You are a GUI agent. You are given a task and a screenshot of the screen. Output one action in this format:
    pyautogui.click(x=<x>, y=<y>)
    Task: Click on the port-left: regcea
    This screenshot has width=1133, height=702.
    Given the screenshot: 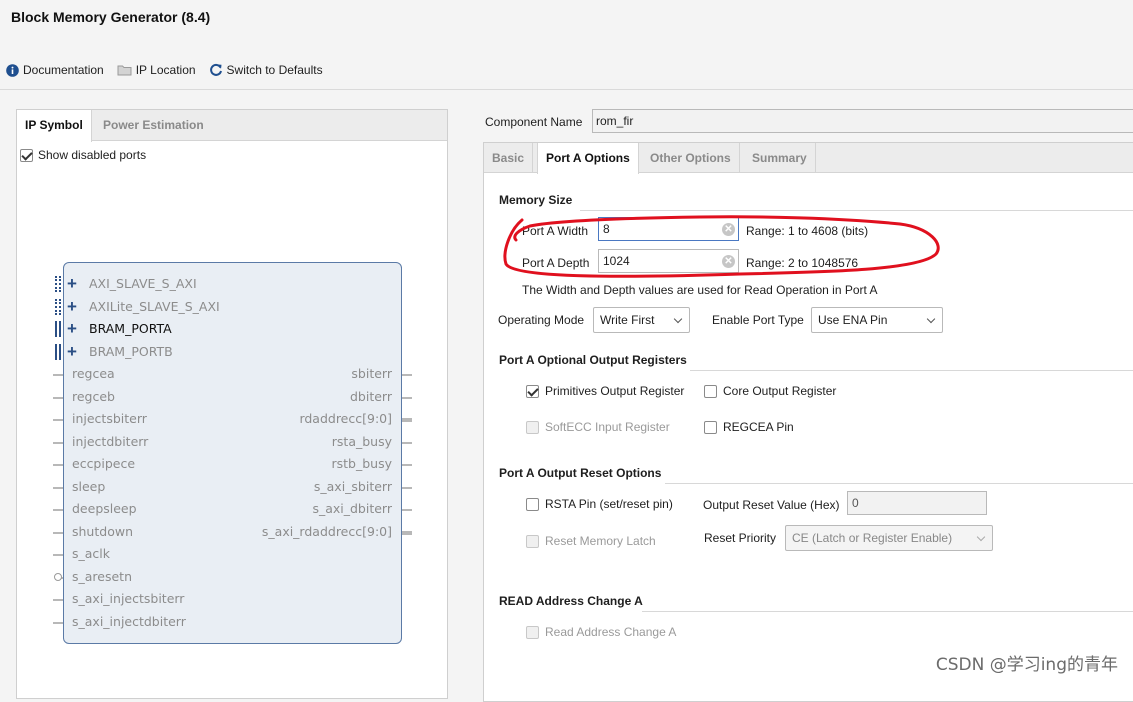 What is the action you would take?
    pyautogui.click(x=93, y=373)
    